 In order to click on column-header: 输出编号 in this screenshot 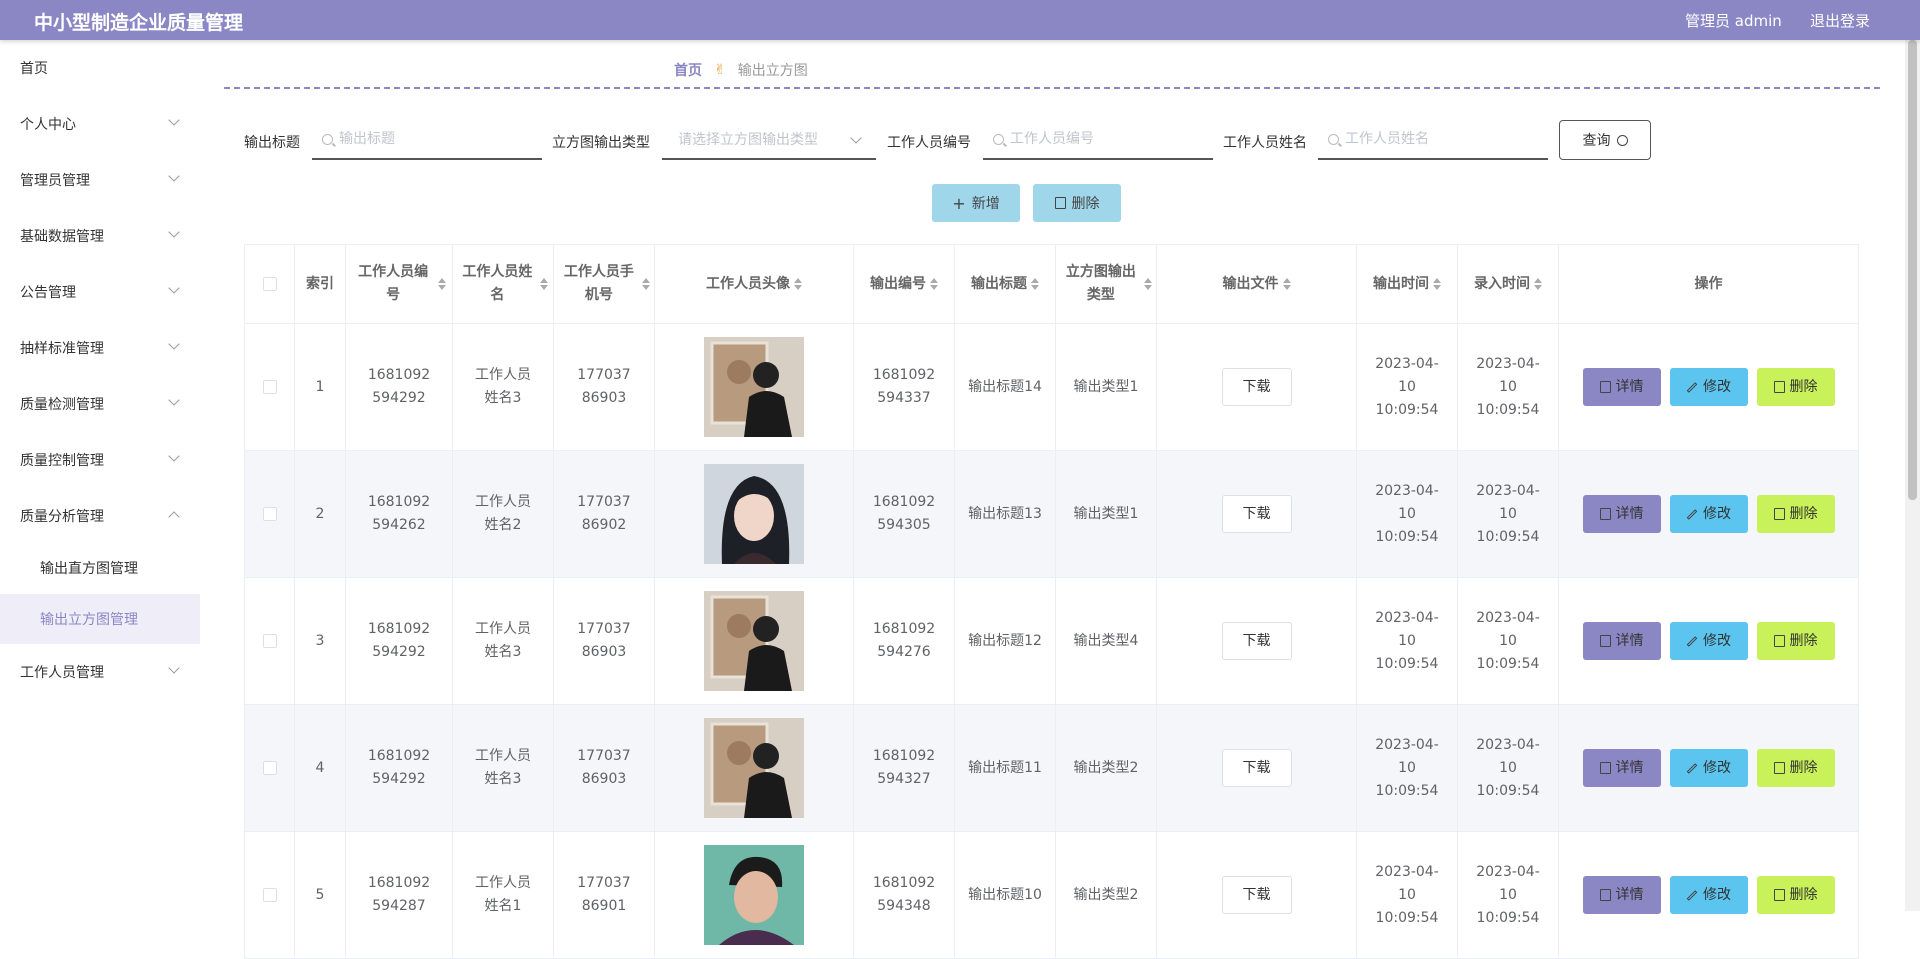, I will do `click(904, 284)`.